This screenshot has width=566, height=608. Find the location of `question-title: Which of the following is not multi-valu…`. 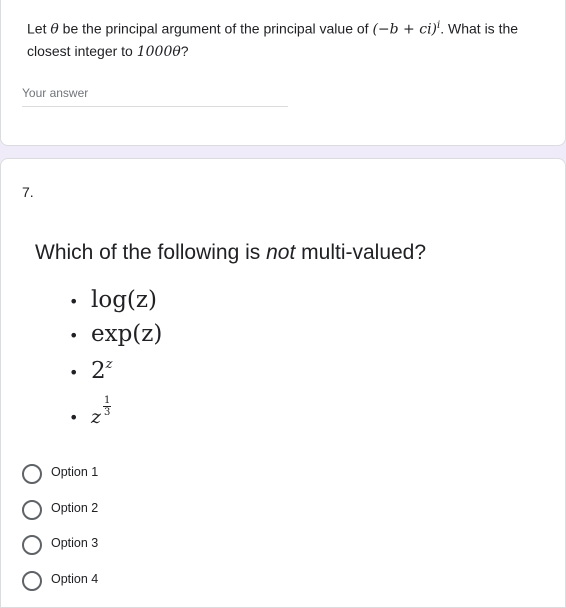

question-title: Which of the following is not multi-valu… is located at coordinates (230, 253).